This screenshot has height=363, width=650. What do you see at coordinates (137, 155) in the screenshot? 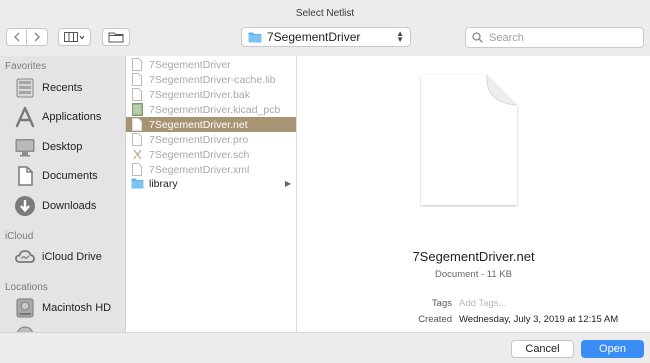
I see `schematic-file-icon` at bounding box center [137, 155].